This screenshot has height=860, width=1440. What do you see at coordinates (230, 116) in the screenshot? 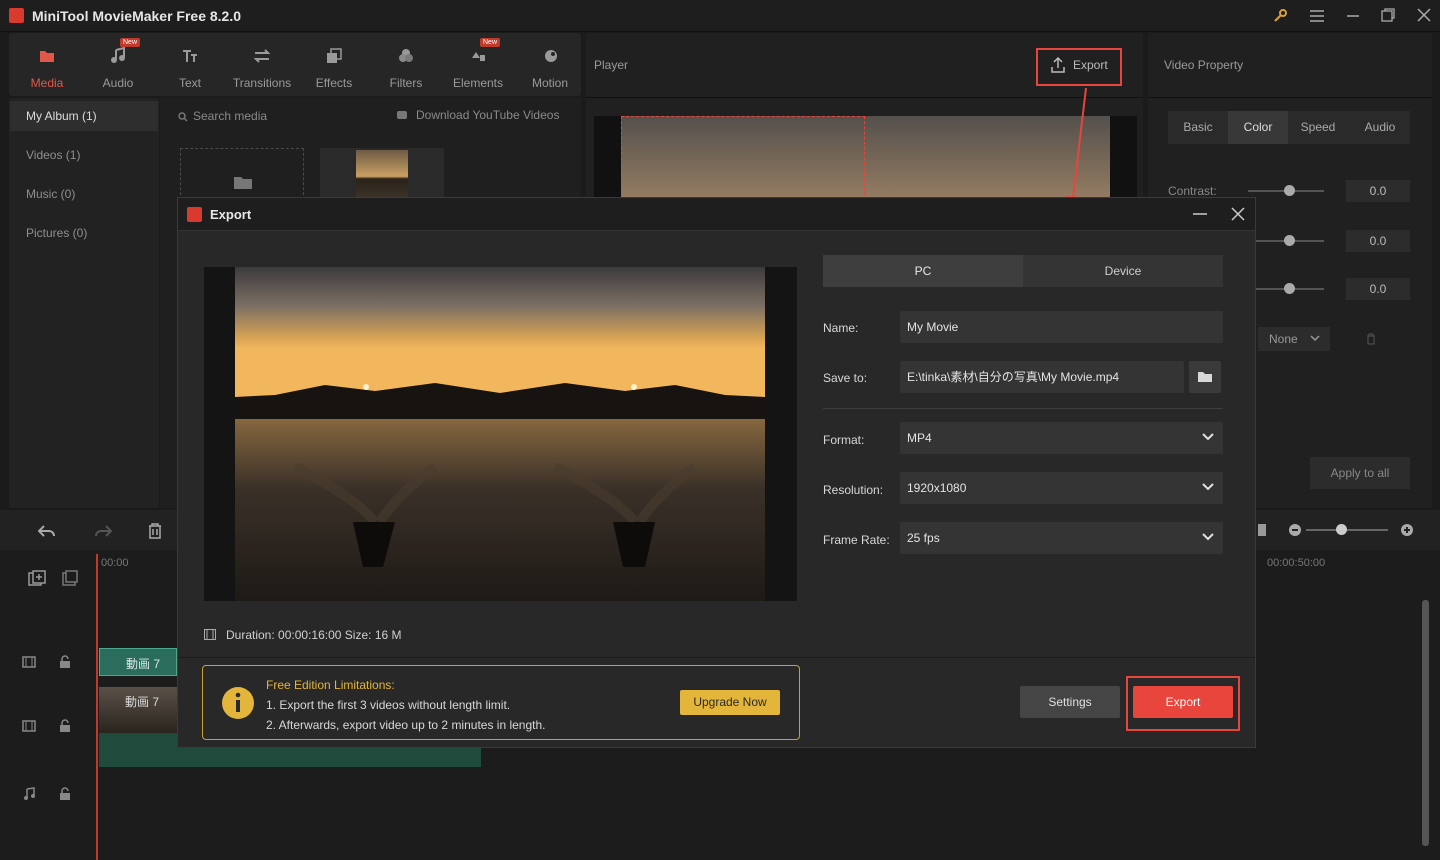
I see `search-input: Search media` at bounding box center [230, 116].